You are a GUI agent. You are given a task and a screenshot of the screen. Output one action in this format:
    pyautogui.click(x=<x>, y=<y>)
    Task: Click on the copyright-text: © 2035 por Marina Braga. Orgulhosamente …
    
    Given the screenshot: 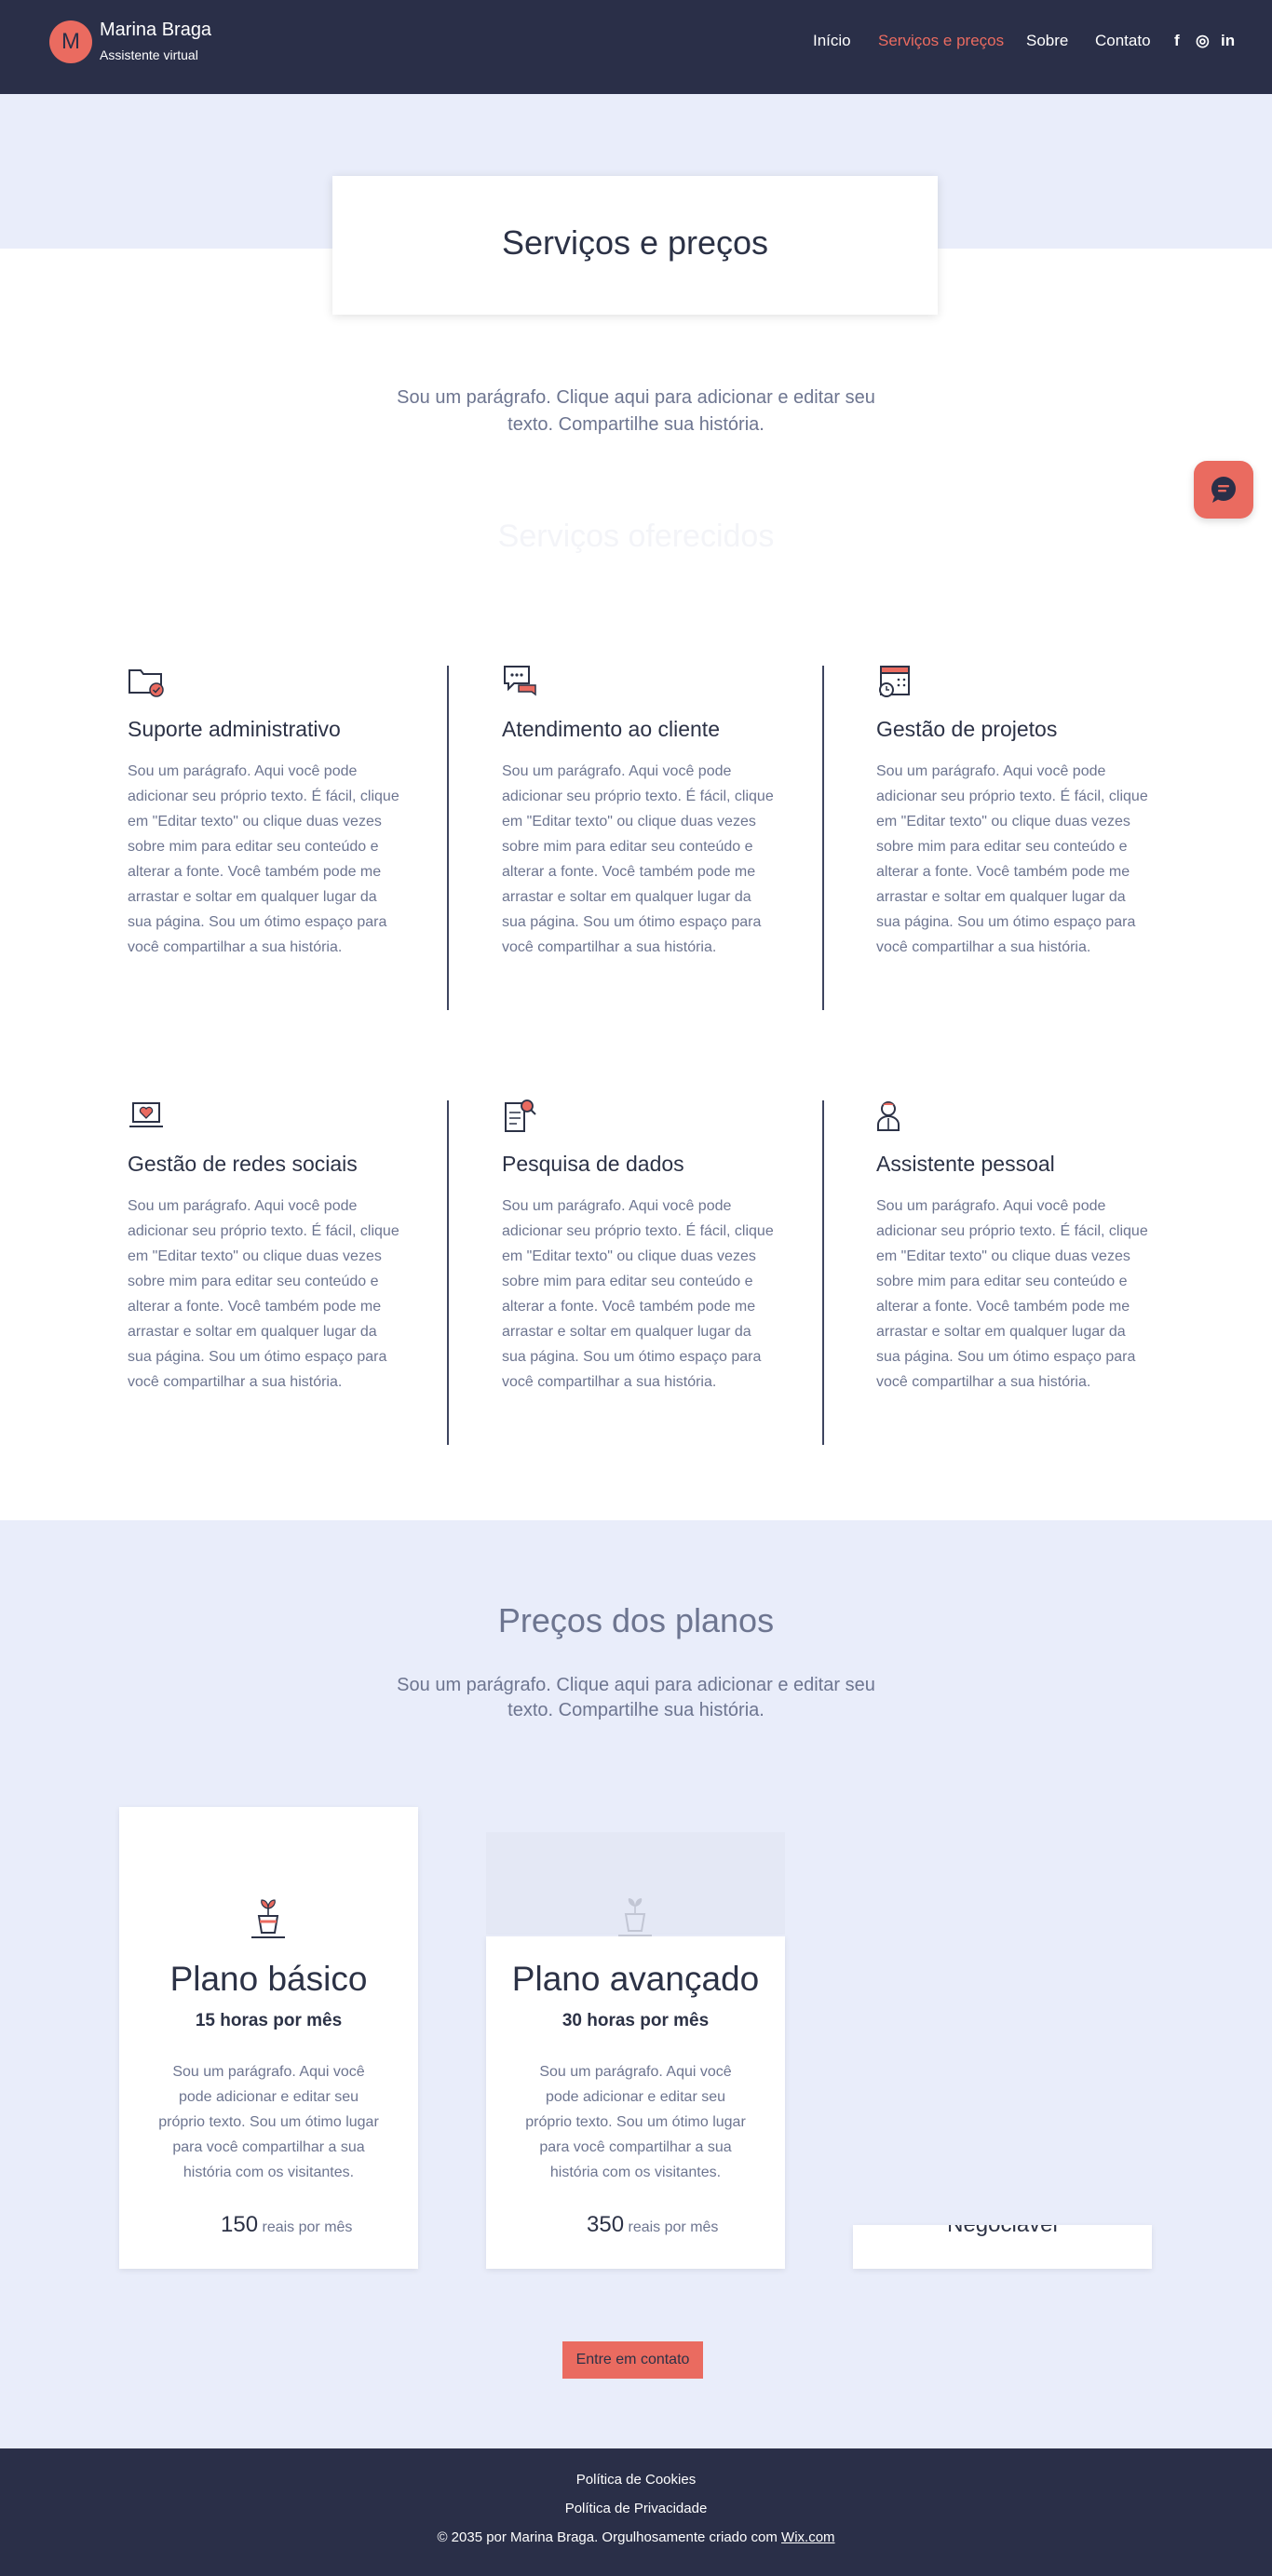 What is the action you would take?
    pyautogui.click(x=636, y=2537)
    